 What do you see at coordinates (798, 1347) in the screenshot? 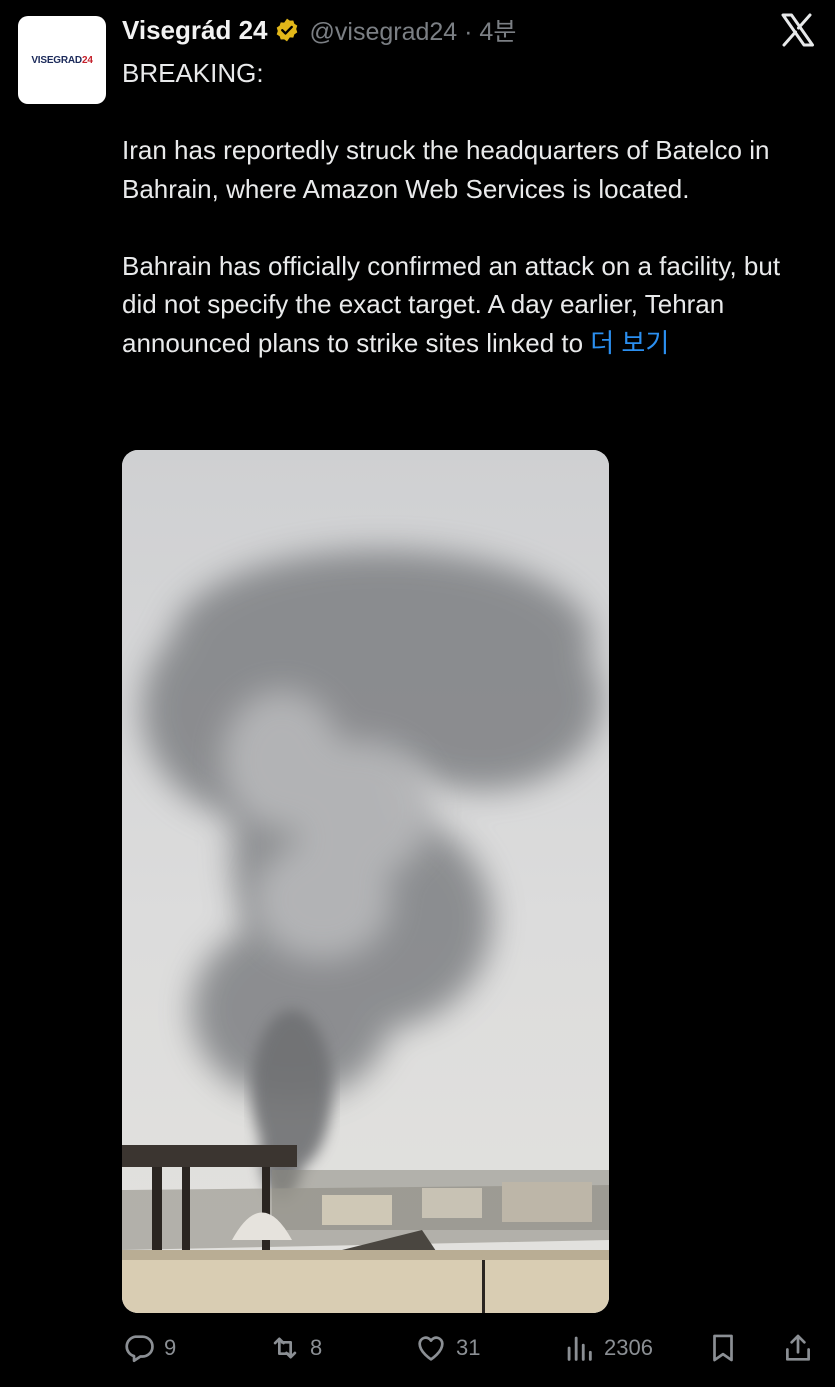
I see `share-icon` at bounding box center [798, 1347].